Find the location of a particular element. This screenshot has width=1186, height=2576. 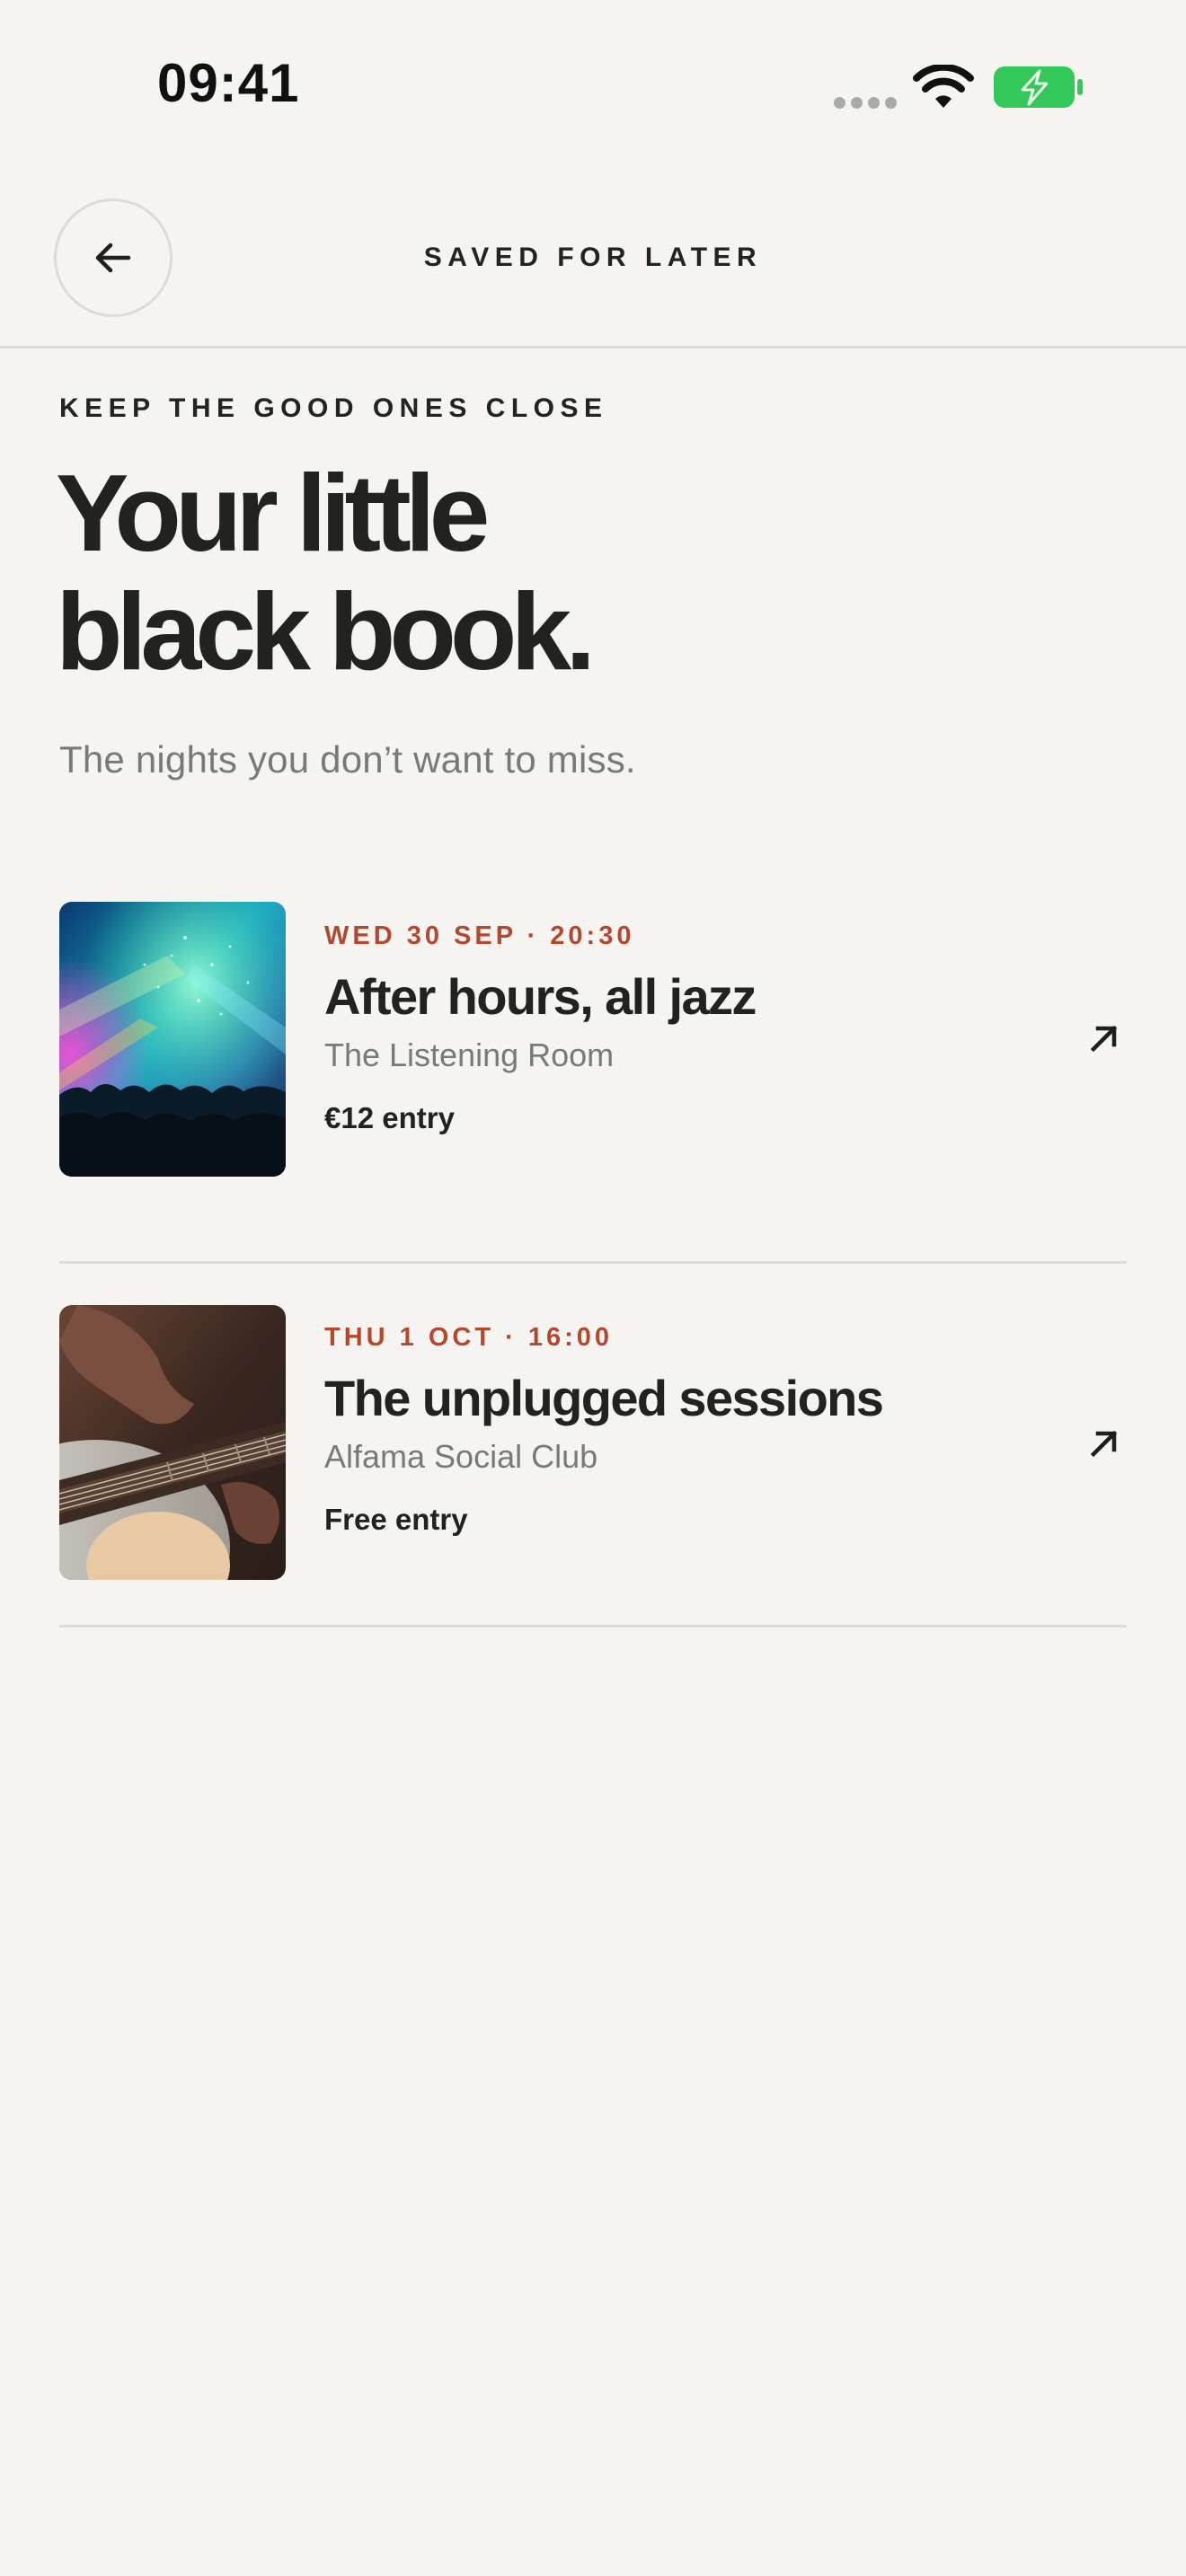

hero-title: Your little black book. is located at coordinates (595, 572).